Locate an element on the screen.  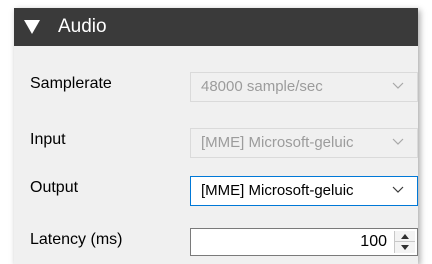
spin-buttons is located at coordinates (404, 242).